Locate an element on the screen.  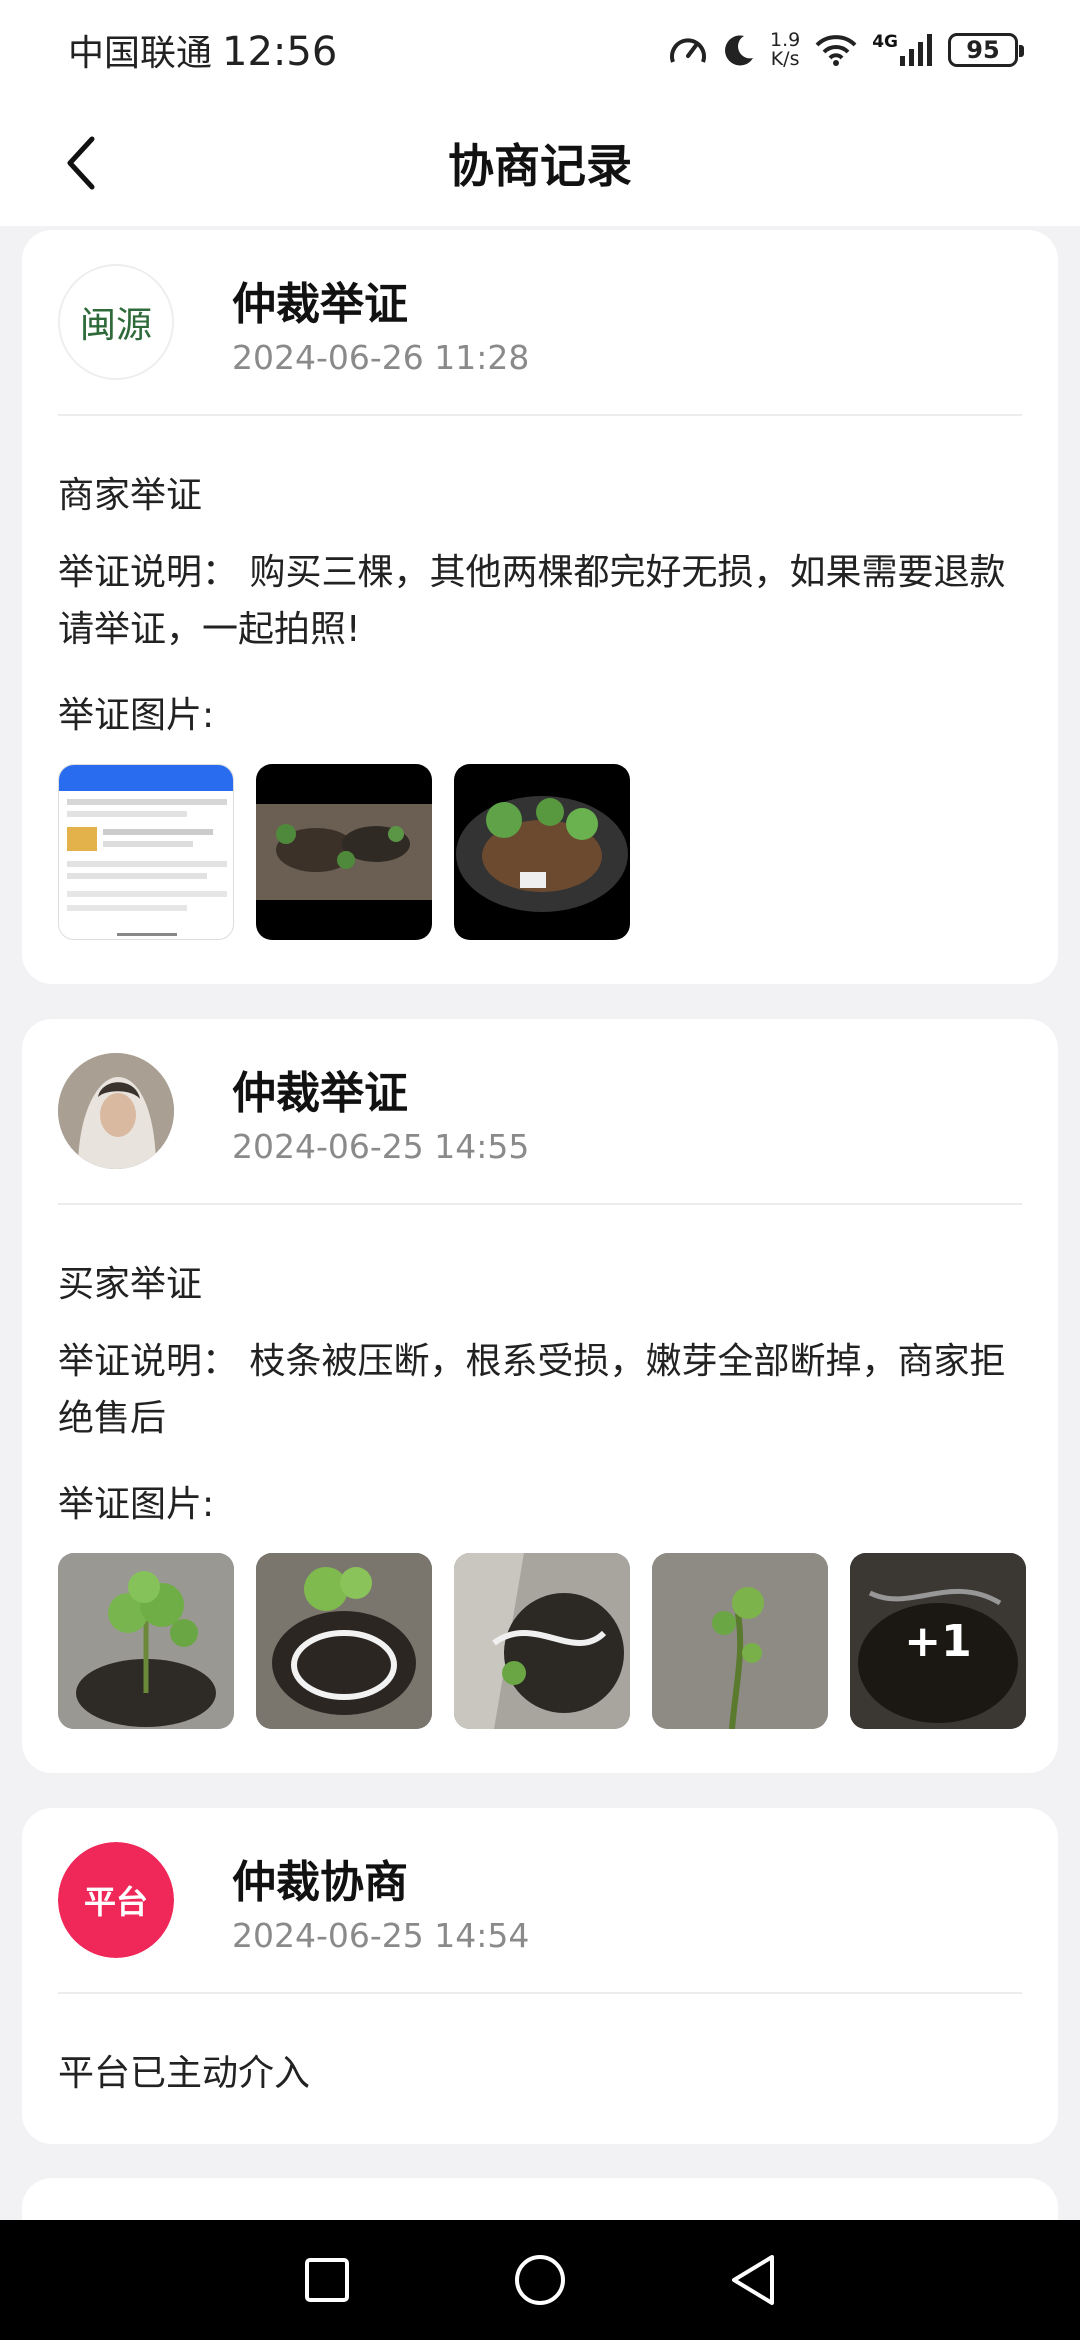
net-speed-unit: K/s is located at coordinates (785, 59).